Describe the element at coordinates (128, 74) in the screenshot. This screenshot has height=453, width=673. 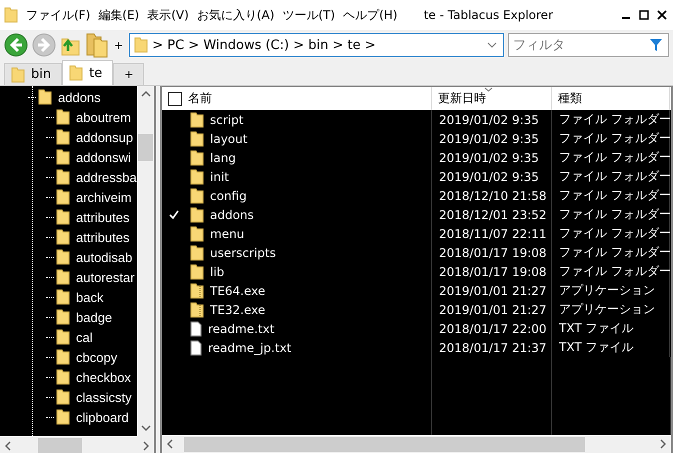
I see `new-tab-button: +` at that location.